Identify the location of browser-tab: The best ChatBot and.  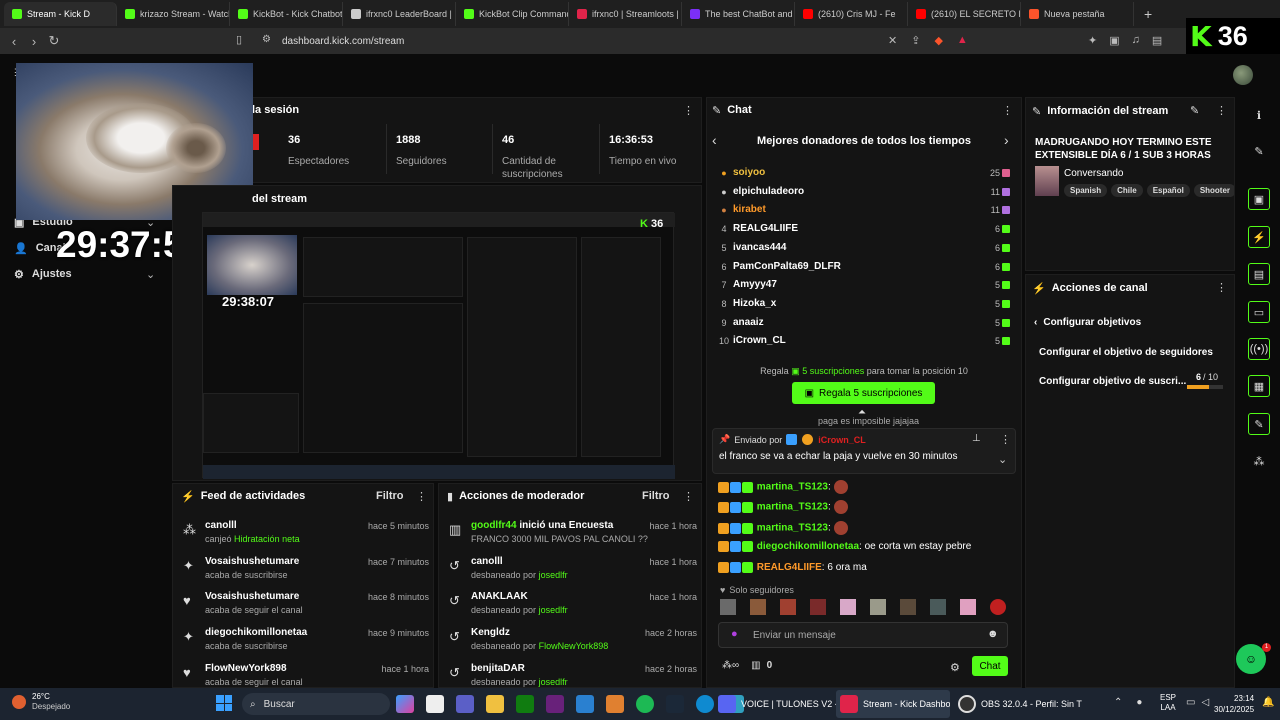
(738, 14).